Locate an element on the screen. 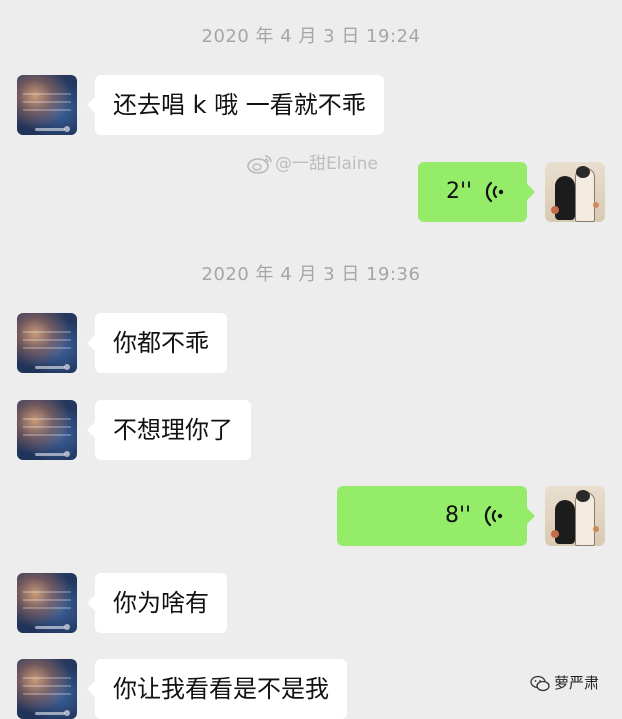 This screenshot has width=622, height=719. wechat-watermark: 萝严肃 is located at coordinates (564, 683).